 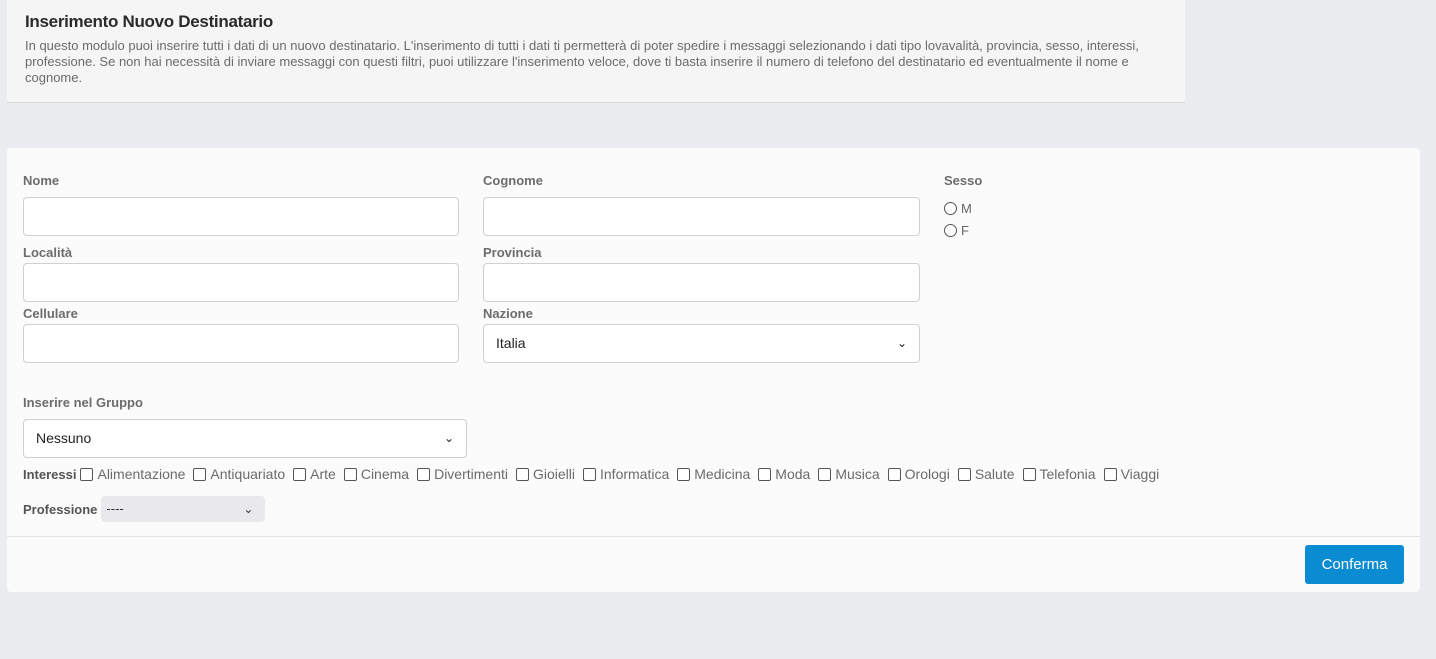 I want to click on interesse-arte: Arte, so click(x=314, y=474).